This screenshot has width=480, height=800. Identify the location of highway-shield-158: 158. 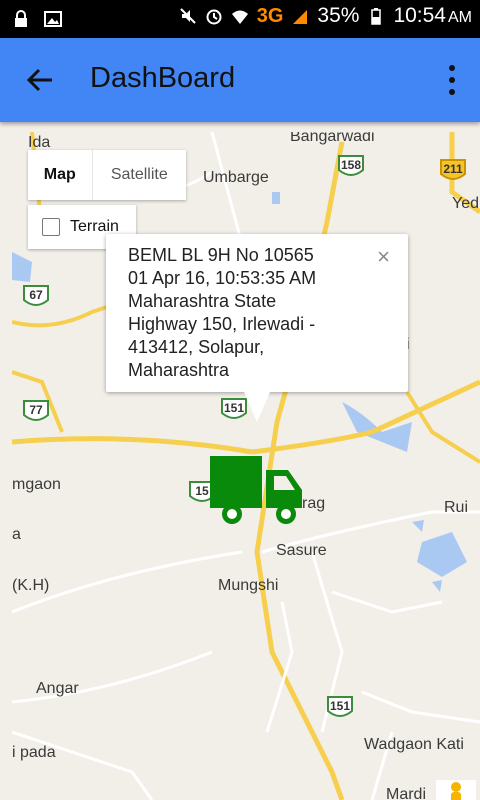
(351, 167).